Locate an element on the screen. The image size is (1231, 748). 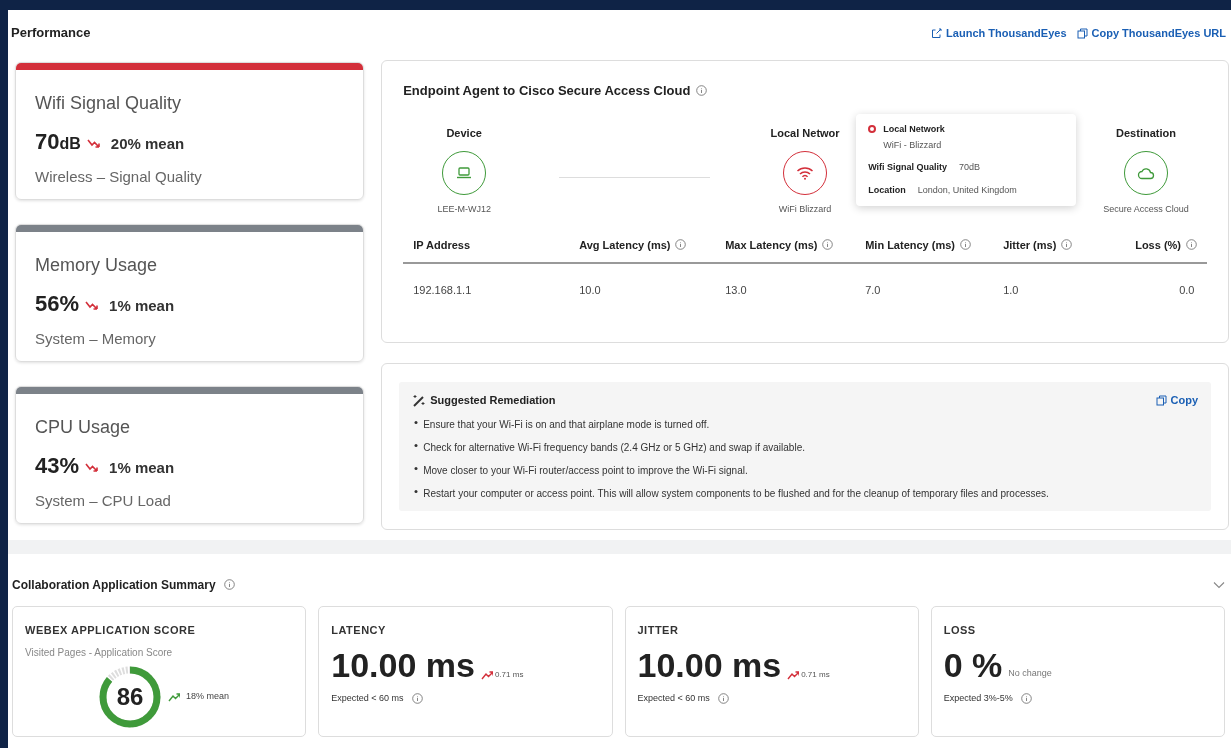
metric-value: 0 % is located at coordinates (973, 664).